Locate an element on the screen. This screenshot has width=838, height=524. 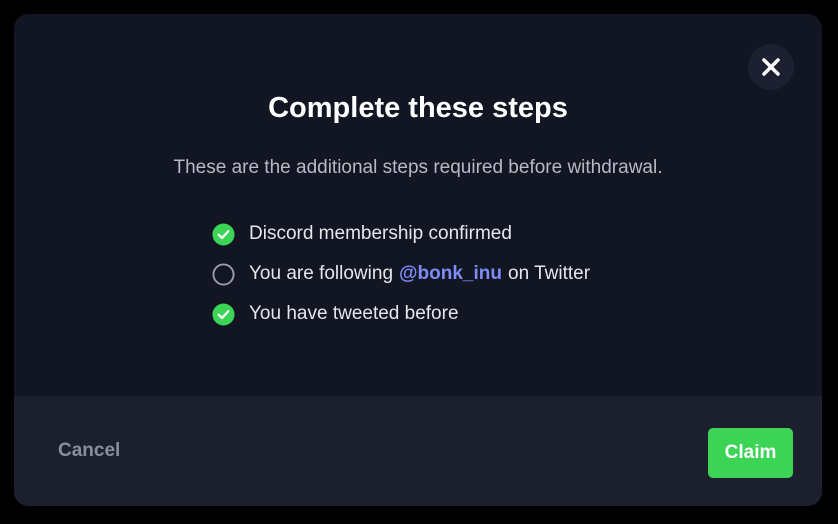
empty-circle-icon is located at coordinates (223, 274).